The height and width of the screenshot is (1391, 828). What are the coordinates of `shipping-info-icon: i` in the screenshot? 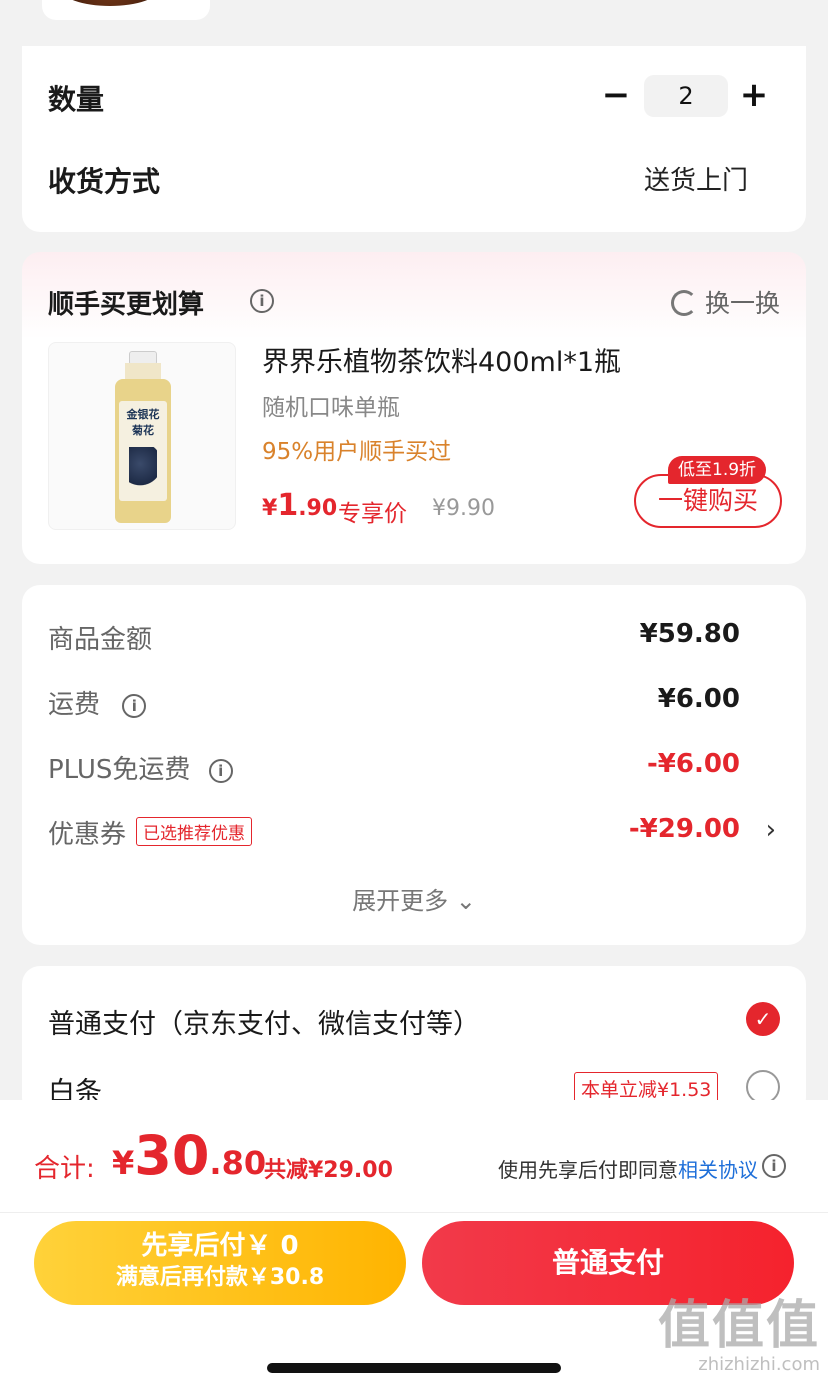 It's located at (134, 705).